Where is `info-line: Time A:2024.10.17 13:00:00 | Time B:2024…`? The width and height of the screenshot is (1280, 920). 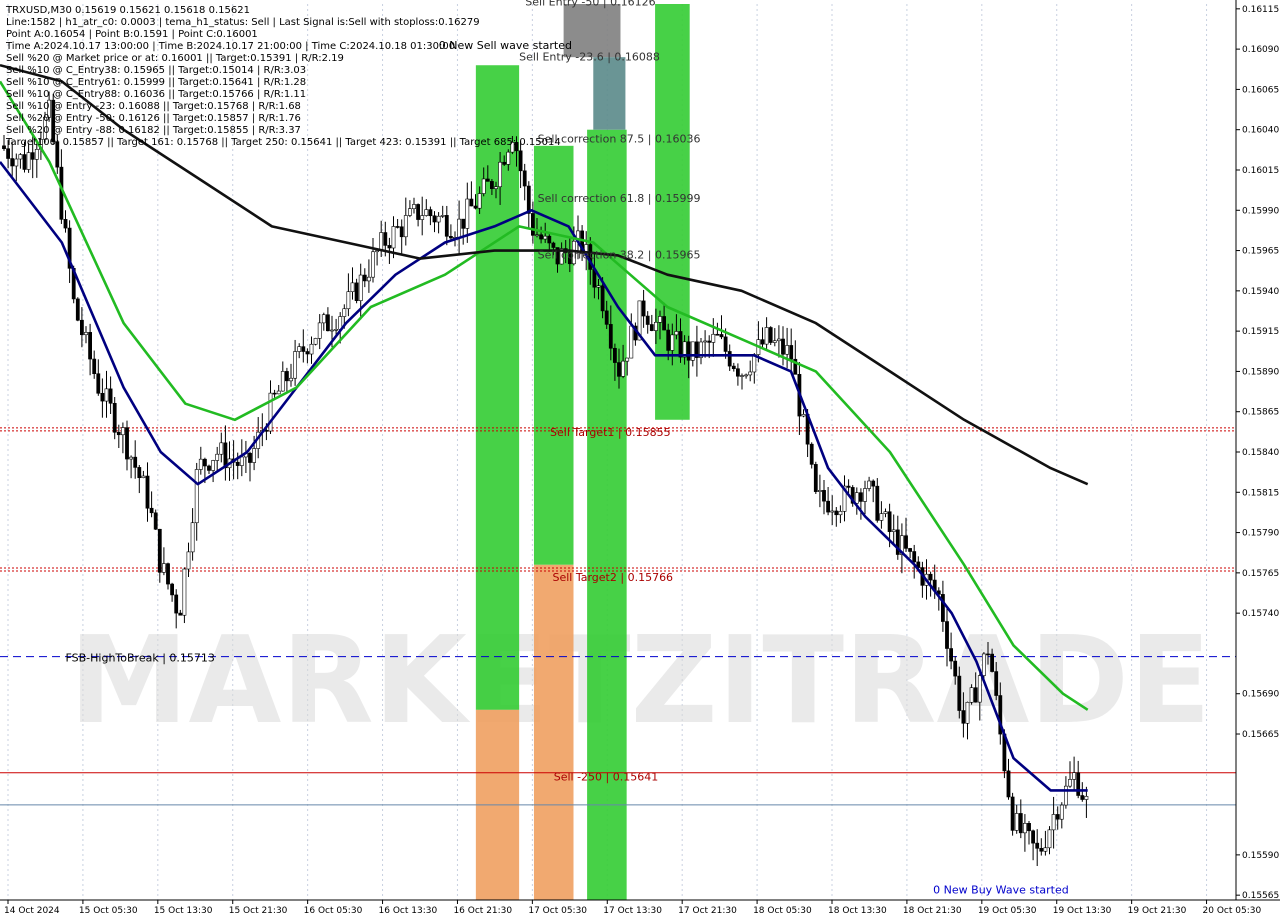
info-line: Time A:2024.10.17 13:00:00 | Time B:2024… is located at coordinates (230, 46).